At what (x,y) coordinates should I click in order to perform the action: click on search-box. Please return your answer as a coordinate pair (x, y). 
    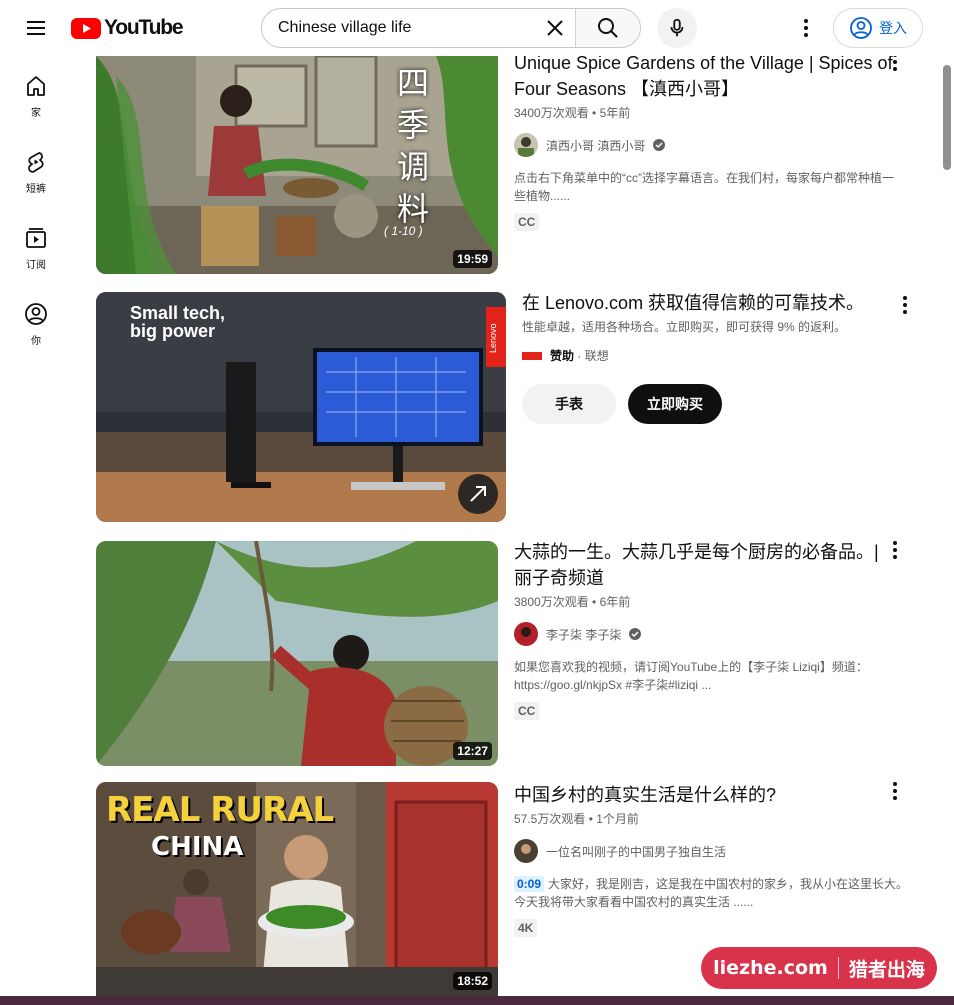
    Looking at the image, I should click on (451, 28).